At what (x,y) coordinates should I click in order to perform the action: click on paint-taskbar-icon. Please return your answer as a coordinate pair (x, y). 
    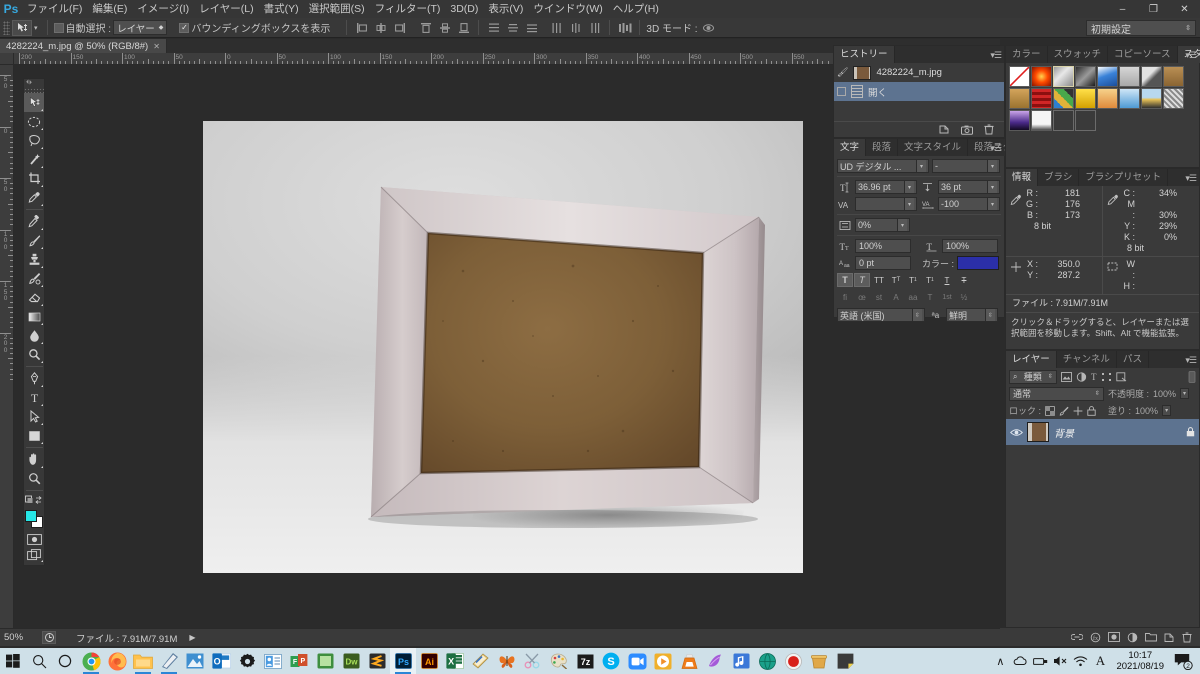
    Looking at the image, I should click on (481, 661).